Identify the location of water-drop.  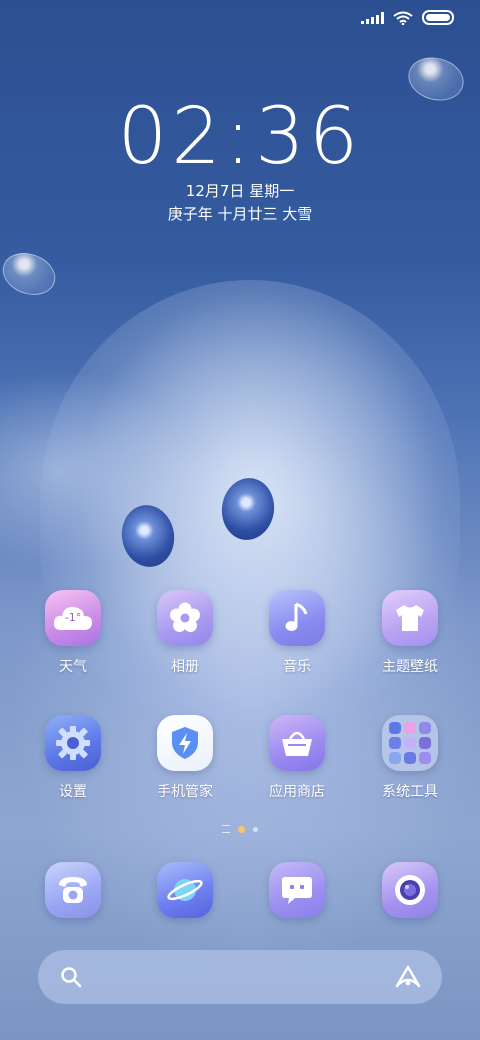
(31, 274).